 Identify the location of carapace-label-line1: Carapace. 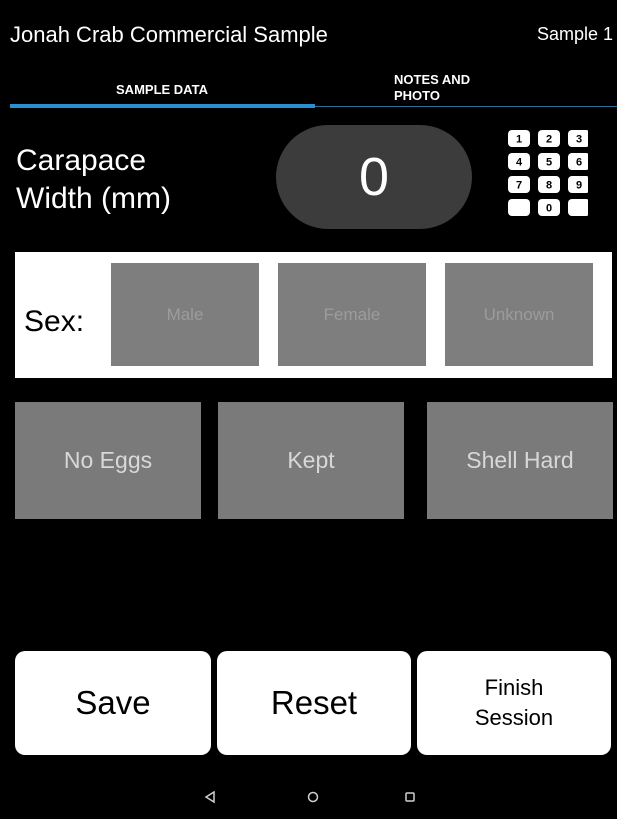
(81, 160).